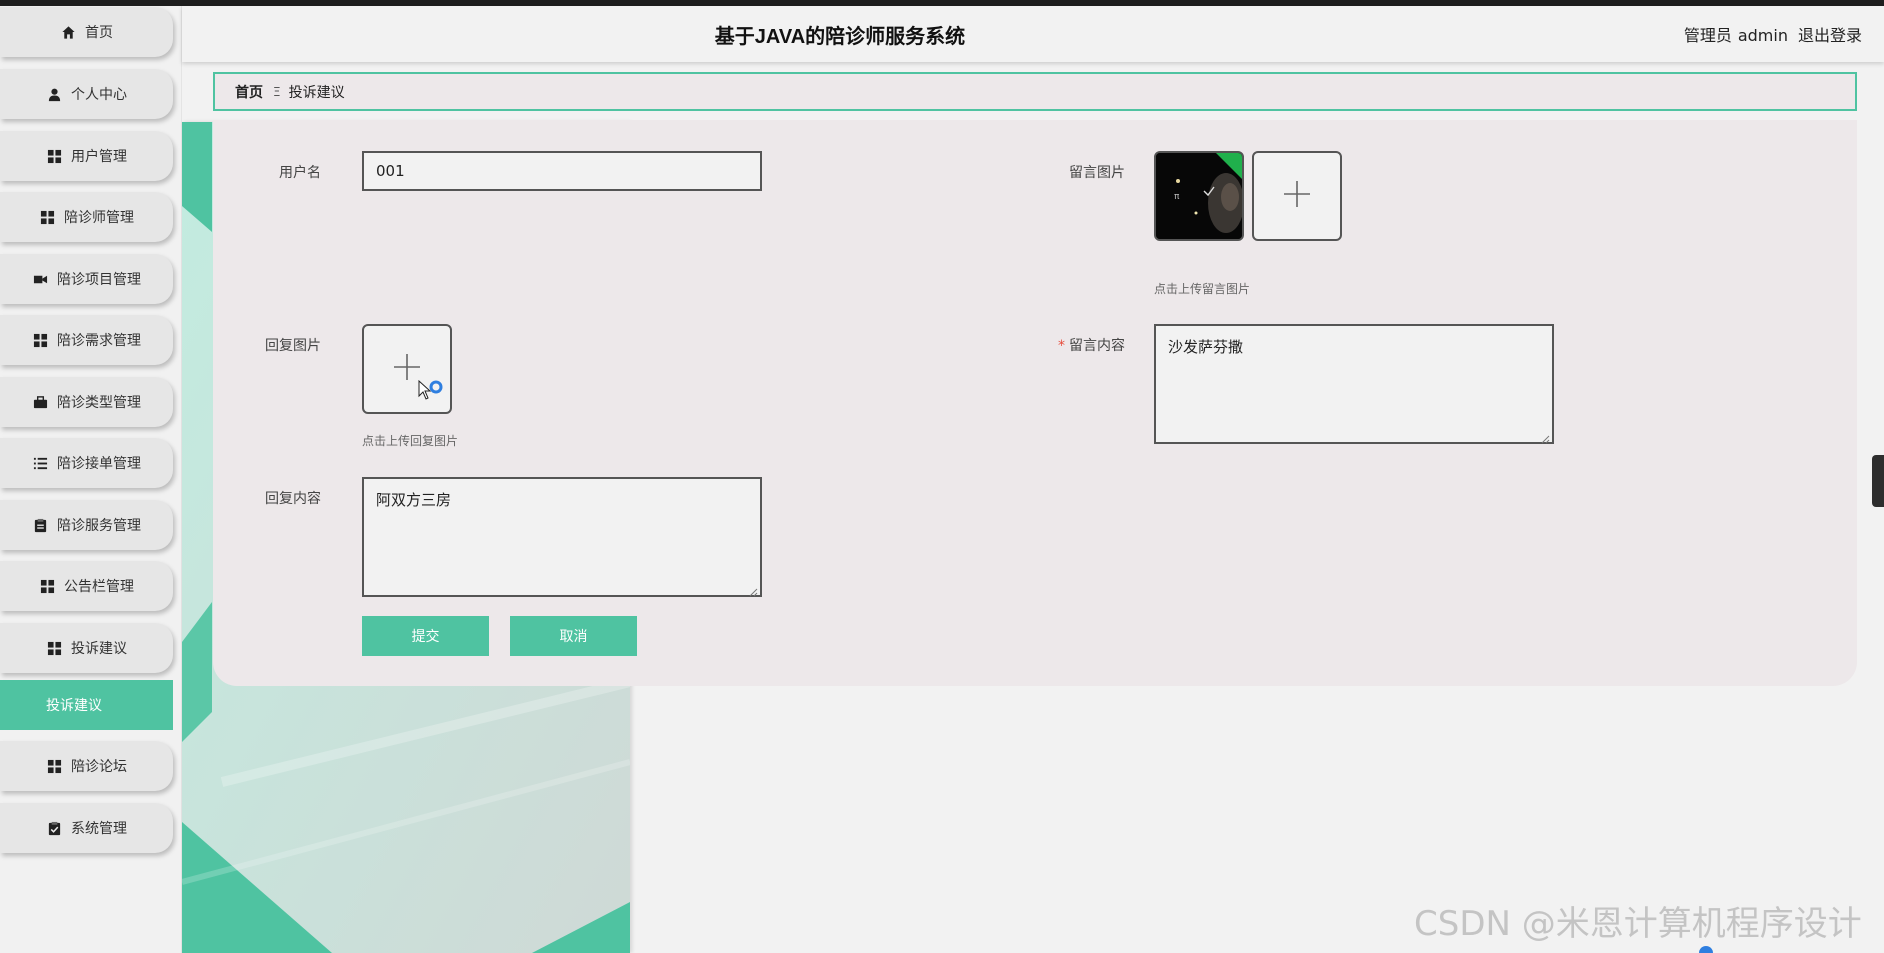 This screenshot has width=1884, height=953. I want to click on app-title: 基于JAVA的陪诊师服务系统, so click(840, 37).